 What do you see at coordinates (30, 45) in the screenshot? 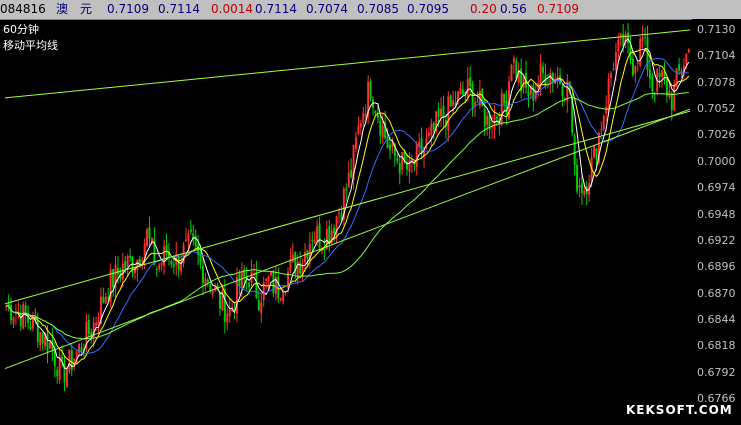
I see `indicator-label: 移动平均线` at bounding box center [30, 45].